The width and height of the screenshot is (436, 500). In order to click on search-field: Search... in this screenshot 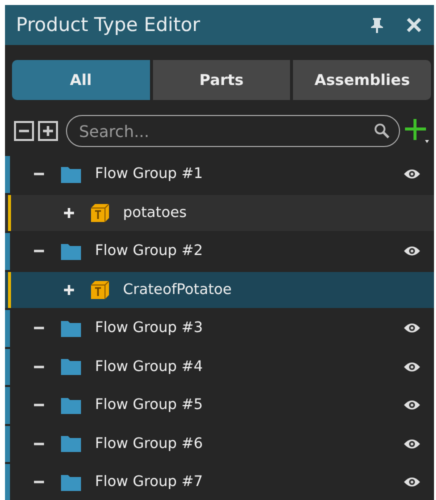, I will do `click(233, 131)`.